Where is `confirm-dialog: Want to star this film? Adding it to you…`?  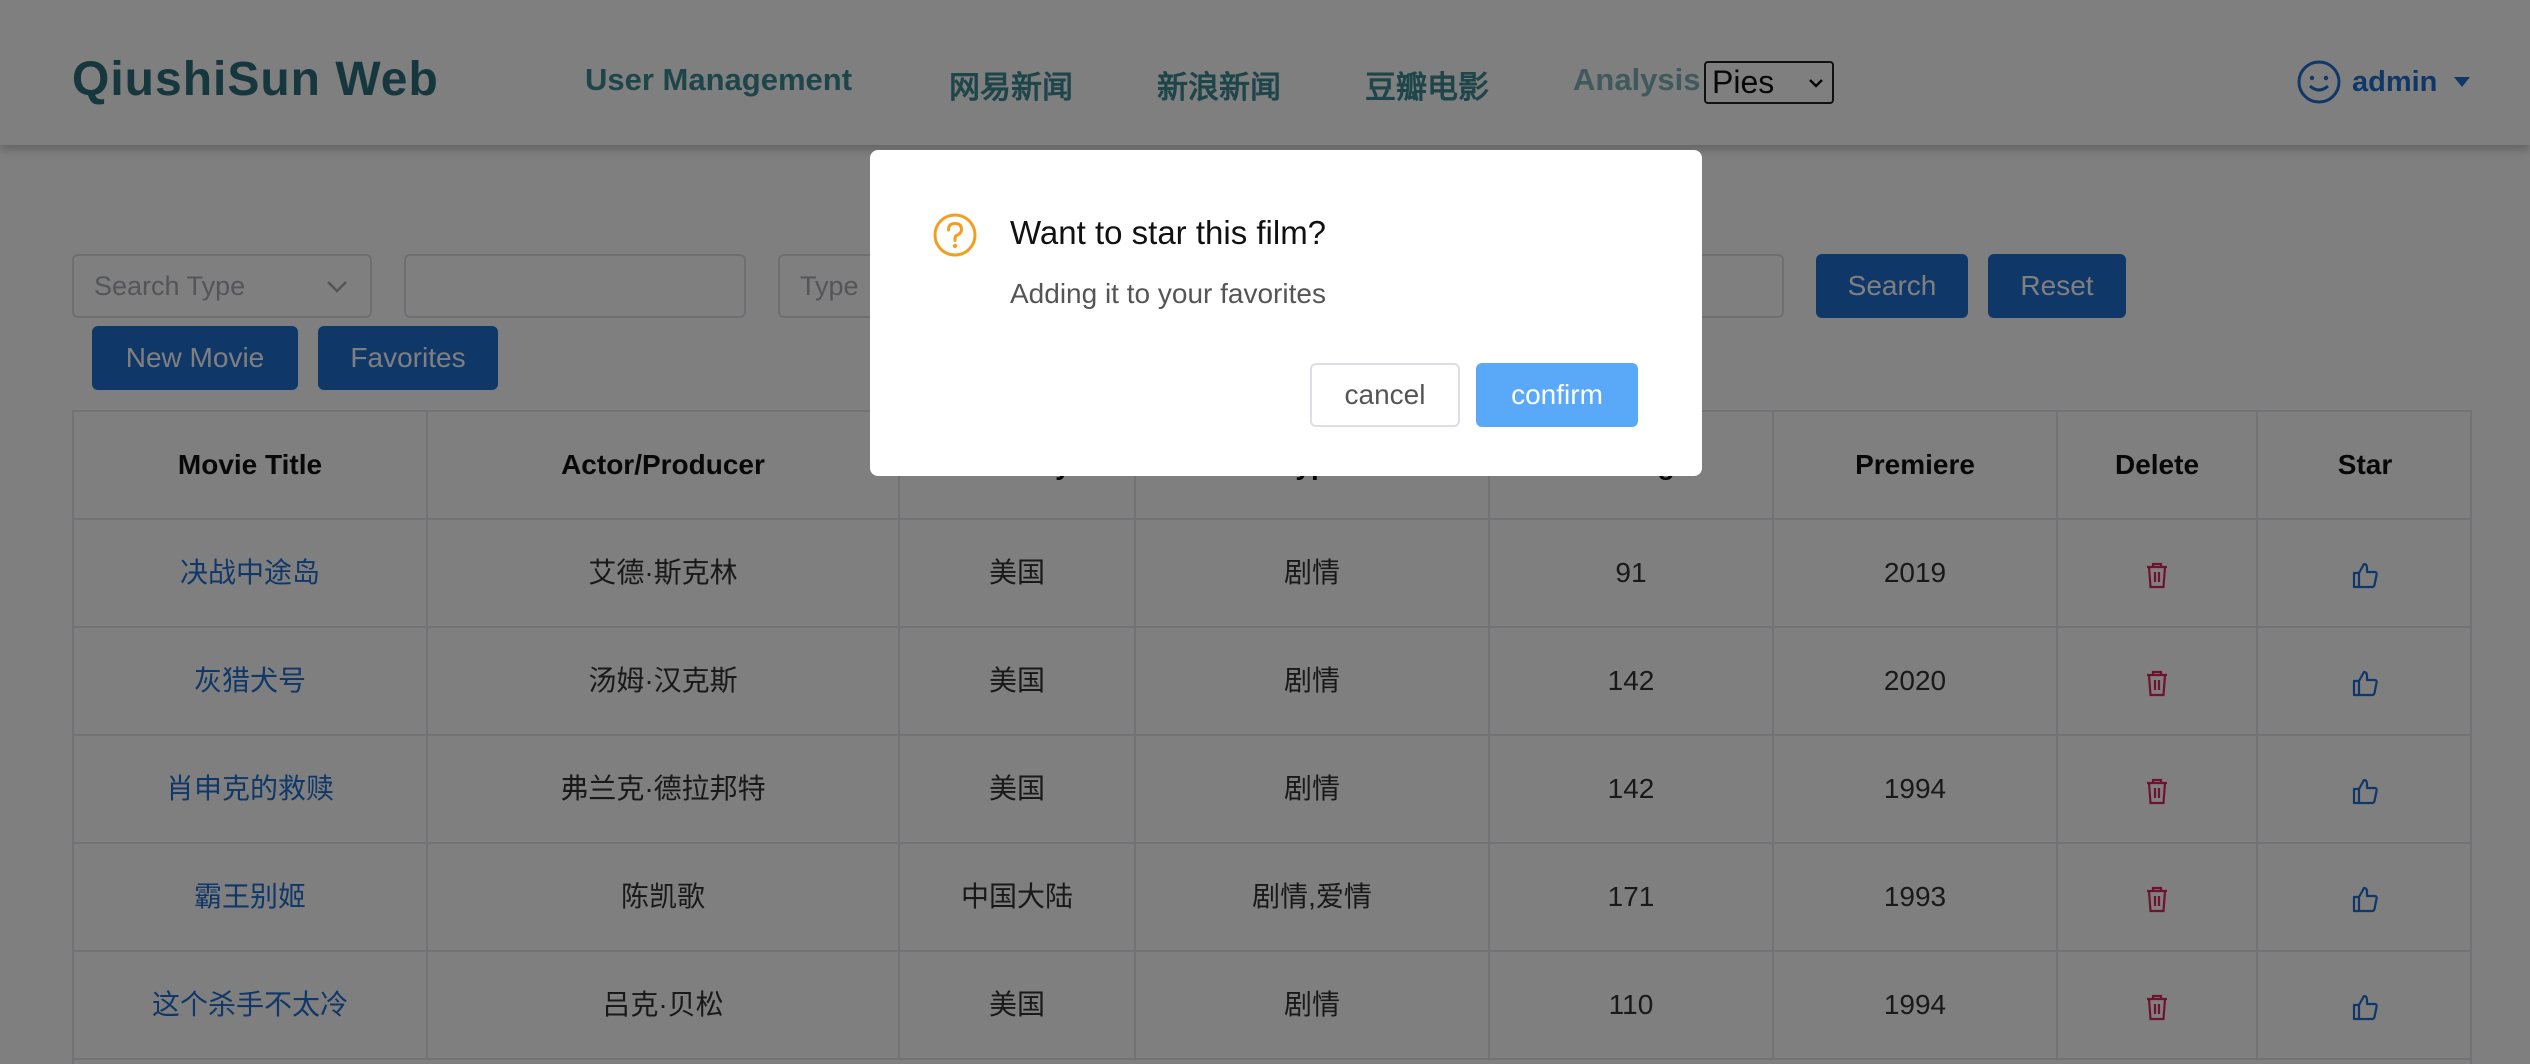 confirm-dialog: Want to star this film? Adding it to you… is located at coordinates (1286, 313).